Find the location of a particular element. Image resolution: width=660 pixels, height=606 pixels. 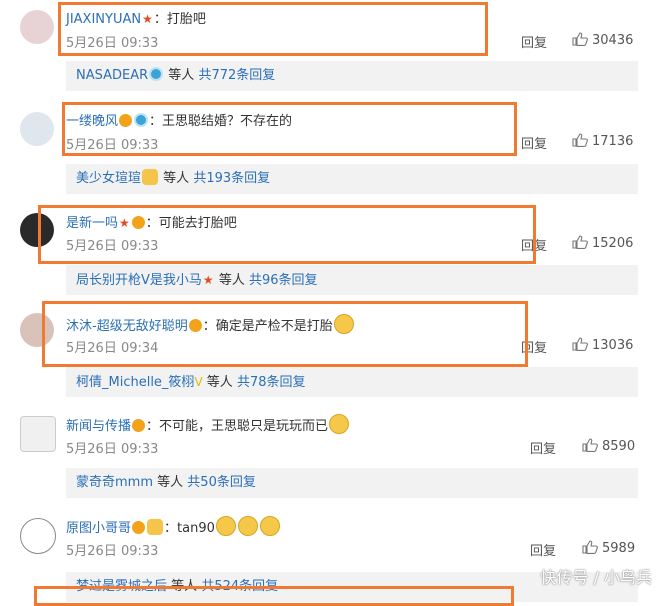

like-button: 13036 is located at coordinates (602, 345).